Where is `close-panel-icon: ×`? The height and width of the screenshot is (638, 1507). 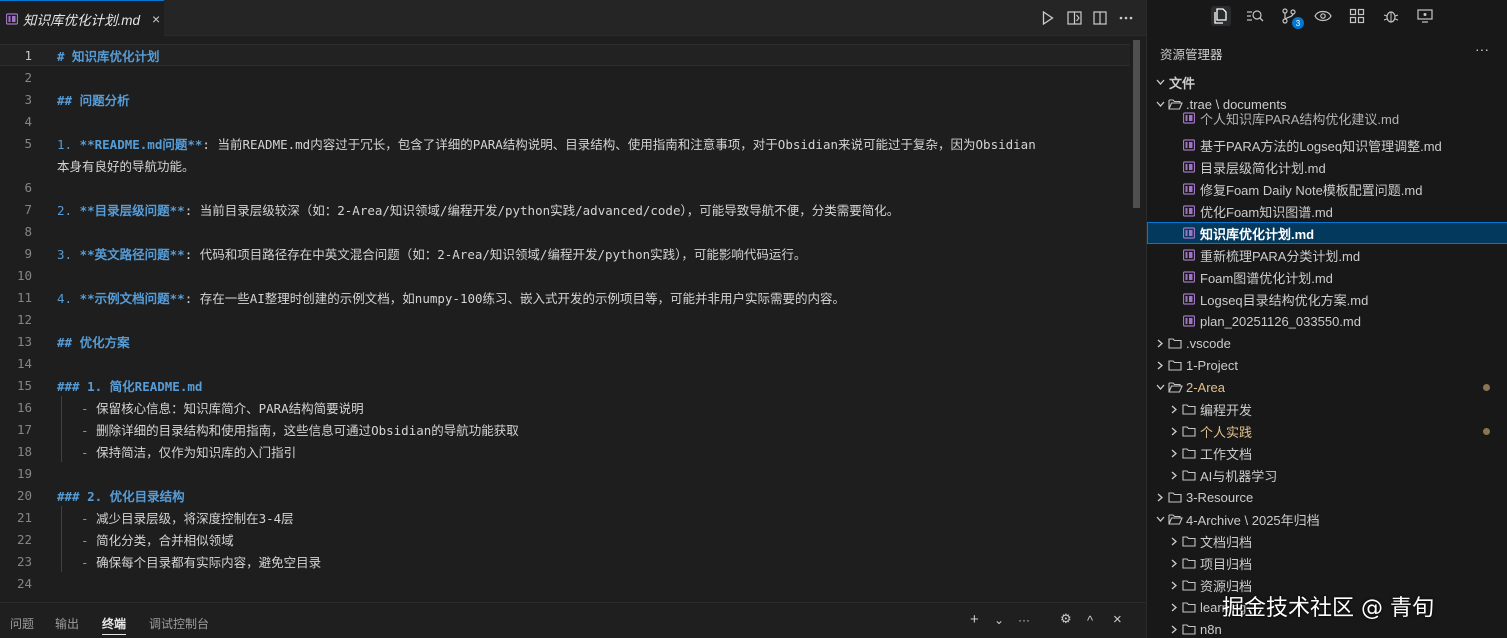
close-panel-icon: × is located at coordinates (1117, 619).